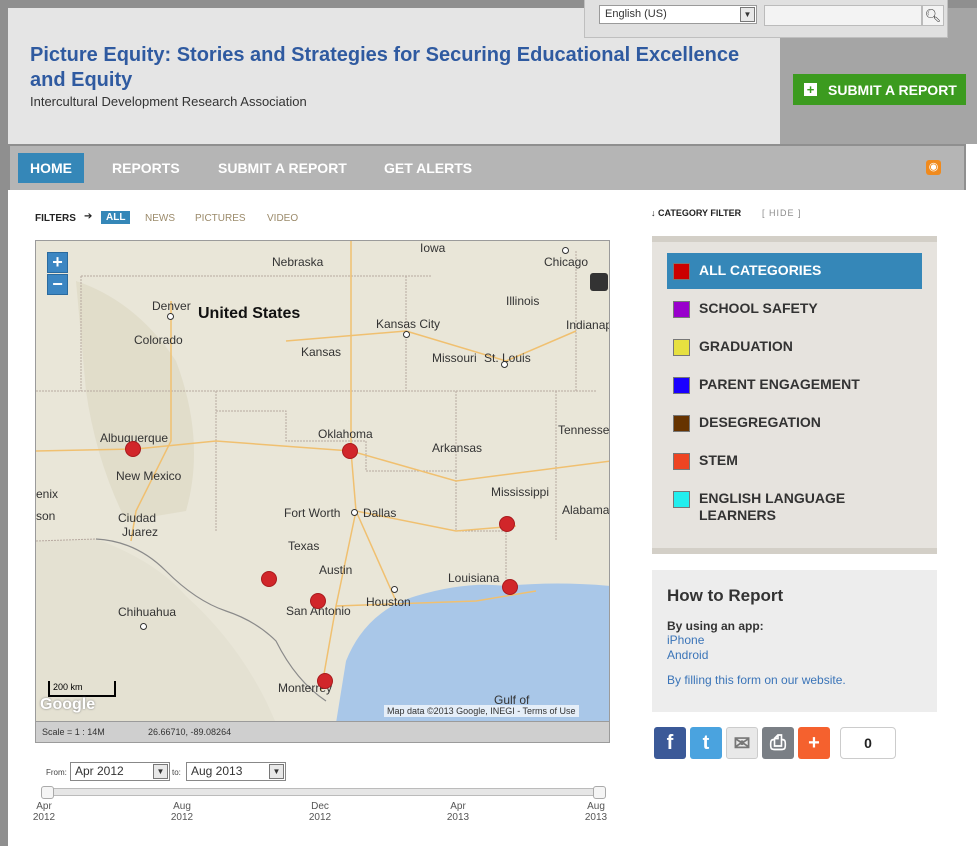 This screenshot has height=846, width=977. I want to click on filter-all: ALL, so click(116, 217).